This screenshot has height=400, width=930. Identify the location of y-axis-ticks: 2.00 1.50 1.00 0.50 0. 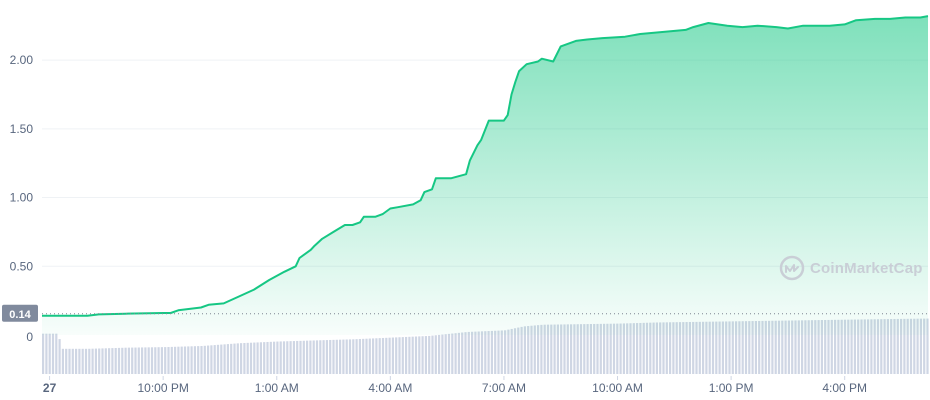
(22, 198).